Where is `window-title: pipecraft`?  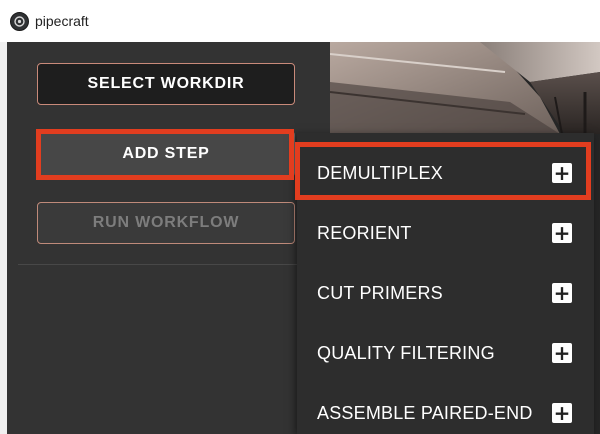 window-title: pipecraft is located at coordinates (62, 21).